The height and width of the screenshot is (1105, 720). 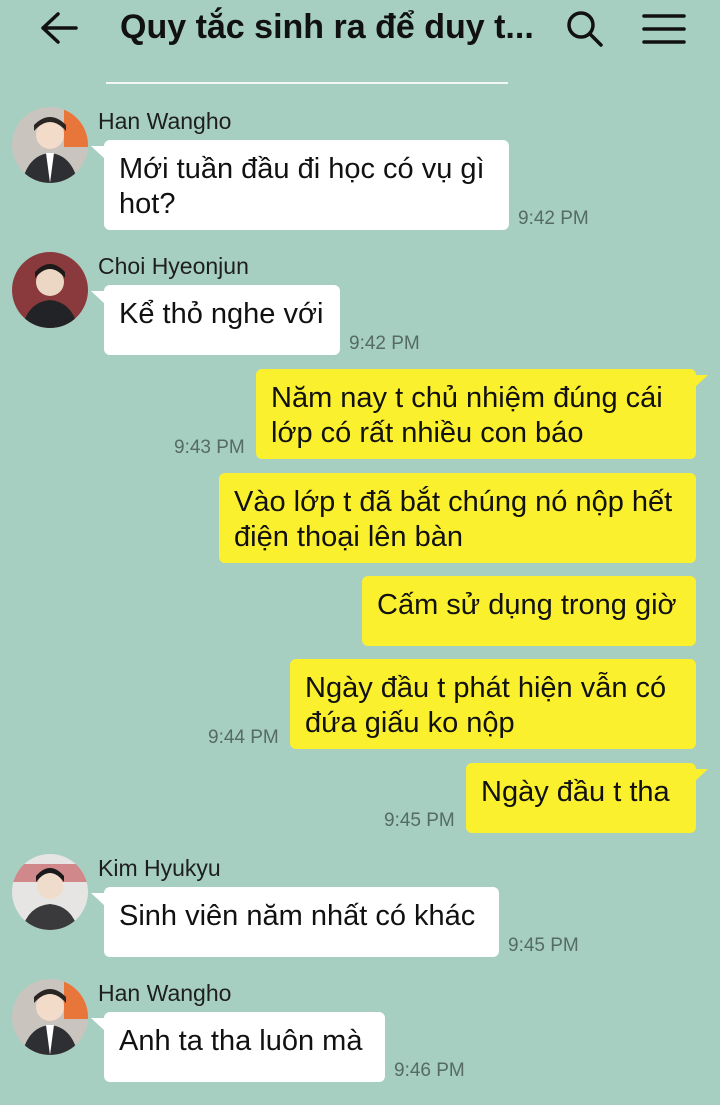 What do you see at coordinates (307, 83) in the screenshot?
I see `header-divider` at bounding box center [307, 83].